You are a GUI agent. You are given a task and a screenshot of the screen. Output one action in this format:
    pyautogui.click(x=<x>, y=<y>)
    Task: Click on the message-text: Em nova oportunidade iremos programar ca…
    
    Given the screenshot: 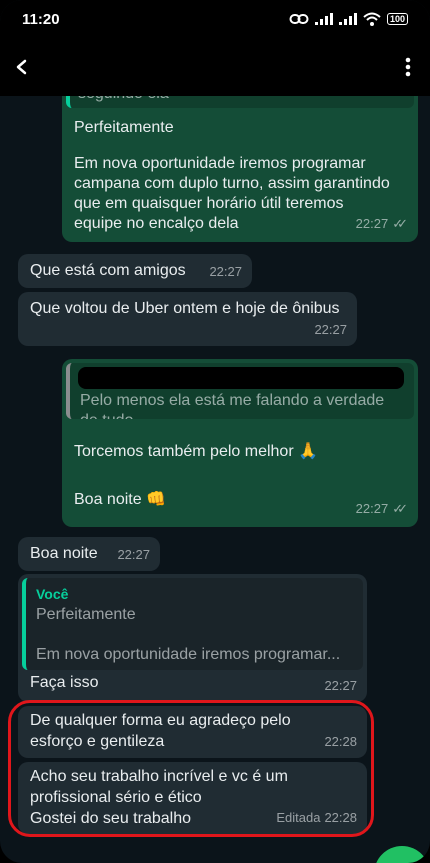 What is the action you would take?
    pyautogui.click(x=232, y=193)
    